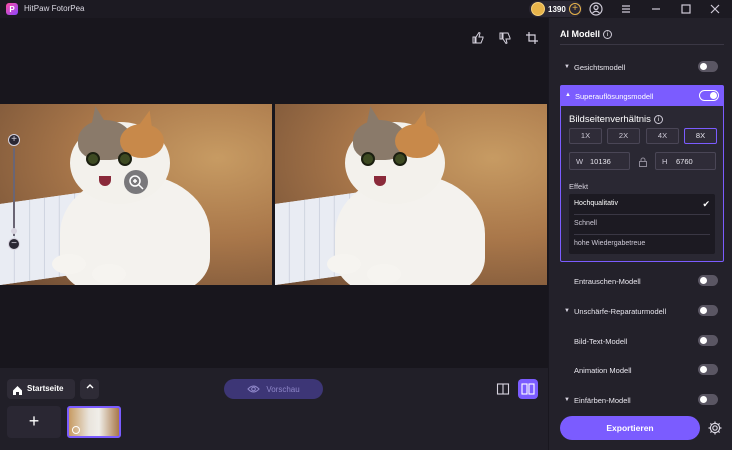 The image size is (732, 450). What do you see at coordinates (17, 389) in the screenshot?
I see `home-icon` at bounding box center [17, 389].